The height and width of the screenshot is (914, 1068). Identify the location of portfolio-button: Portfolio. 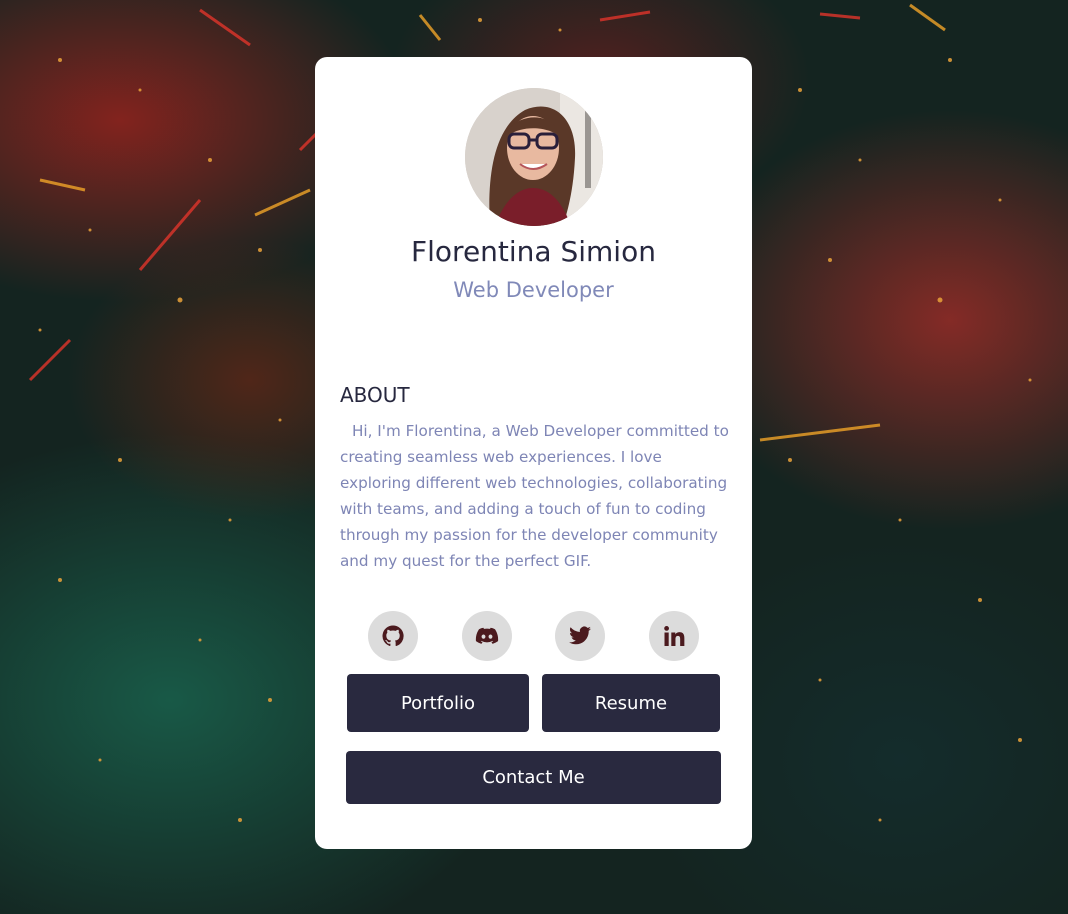
(438, 703).